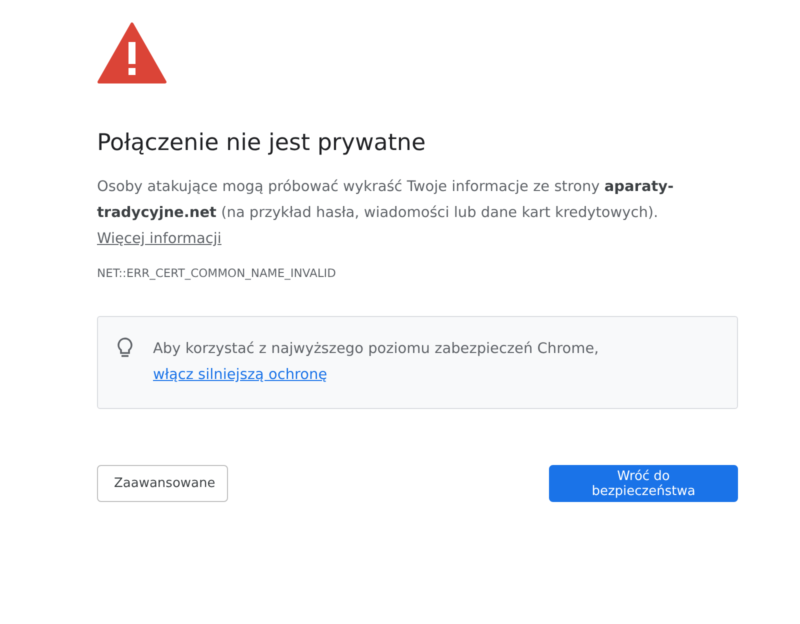 The image size is (800, 624). What do you see at coordinates (125, 348) in the screenshot?
I see `lightbulb-icon` at bounding box center [125, 348].